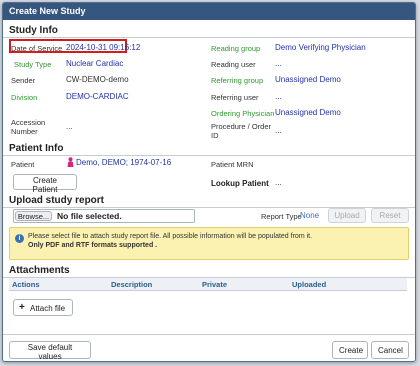  Describe the element at coordinates (320, 47) in the screenshot. I see `reading-group-value: Demo Verifying Physician` at that location.